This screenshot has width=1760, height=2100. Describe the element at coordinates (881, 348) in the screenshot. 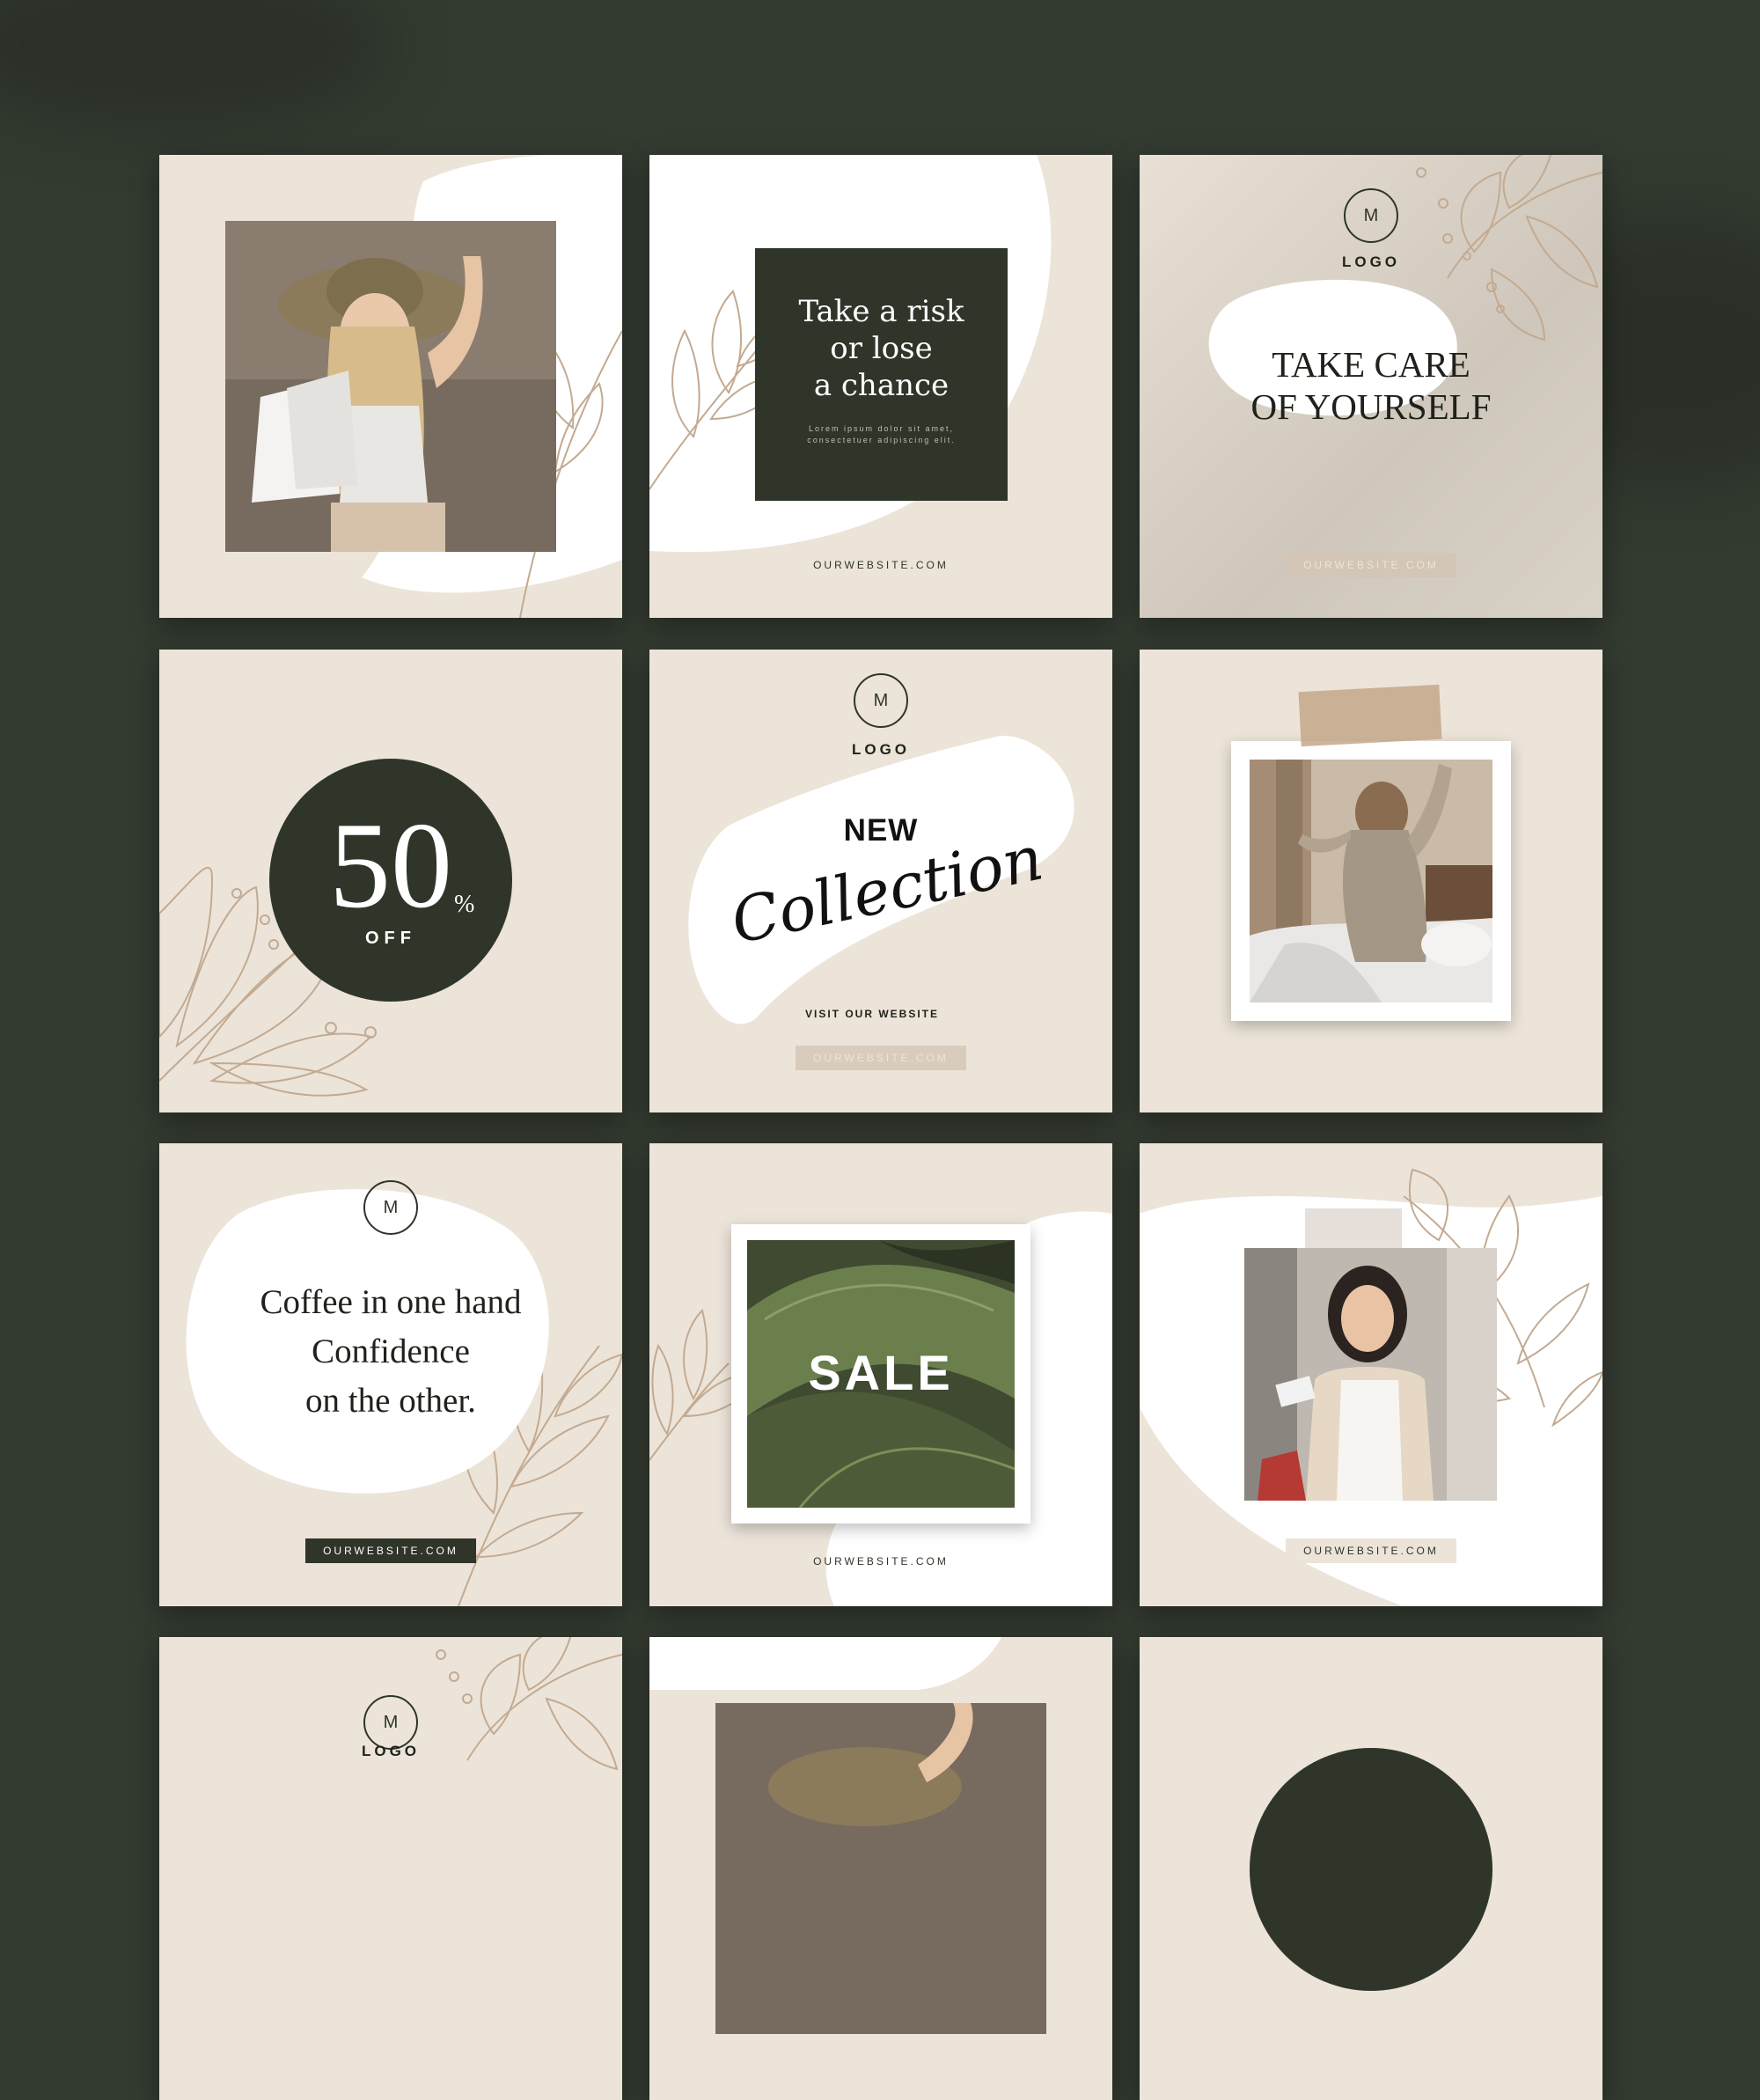

I see `quote-line-2: or lose` at that location.